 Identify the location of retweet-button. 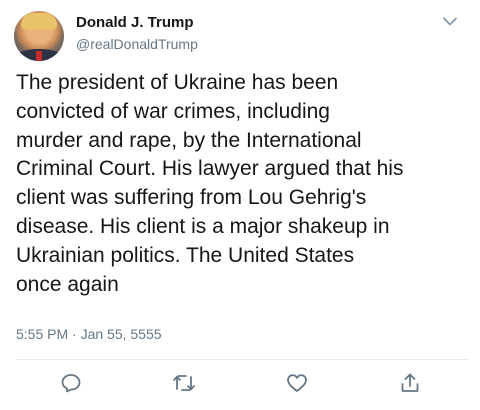
(184, 383).